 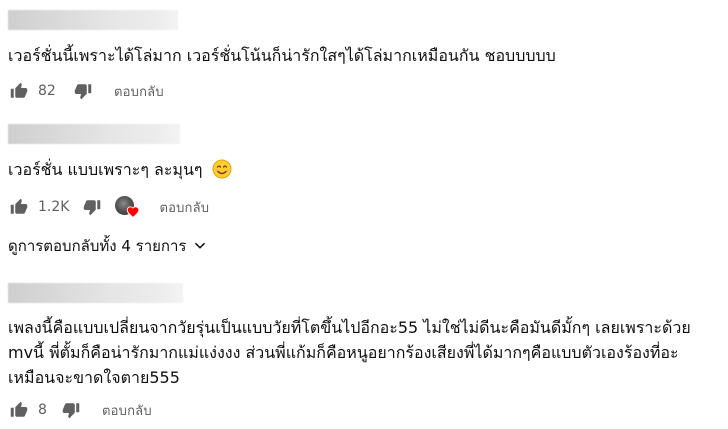 I want to click on view-replies-button: ดูการตอบกลับทั้ง 4 รายการ, so click(x=107, y=246).